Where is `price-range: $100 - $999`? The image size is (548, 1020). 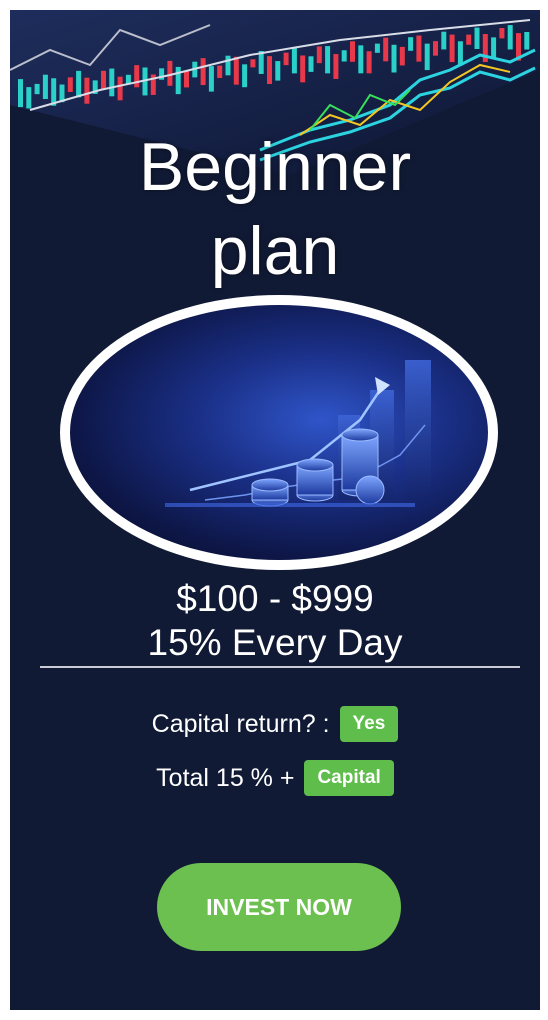 price-range: $100 - $999 is located at coordinates (275, 598).